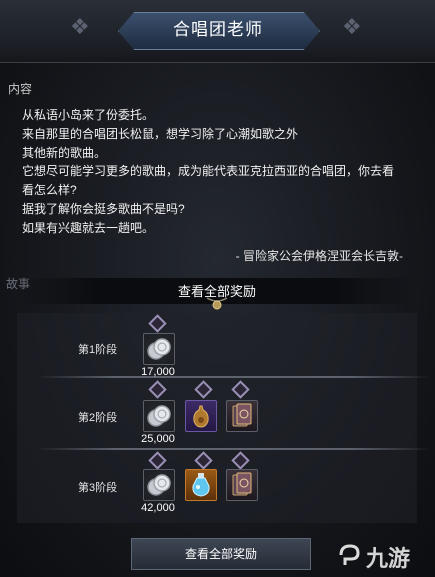  I want to click on potion-bottle-icon, so click(201, 485).